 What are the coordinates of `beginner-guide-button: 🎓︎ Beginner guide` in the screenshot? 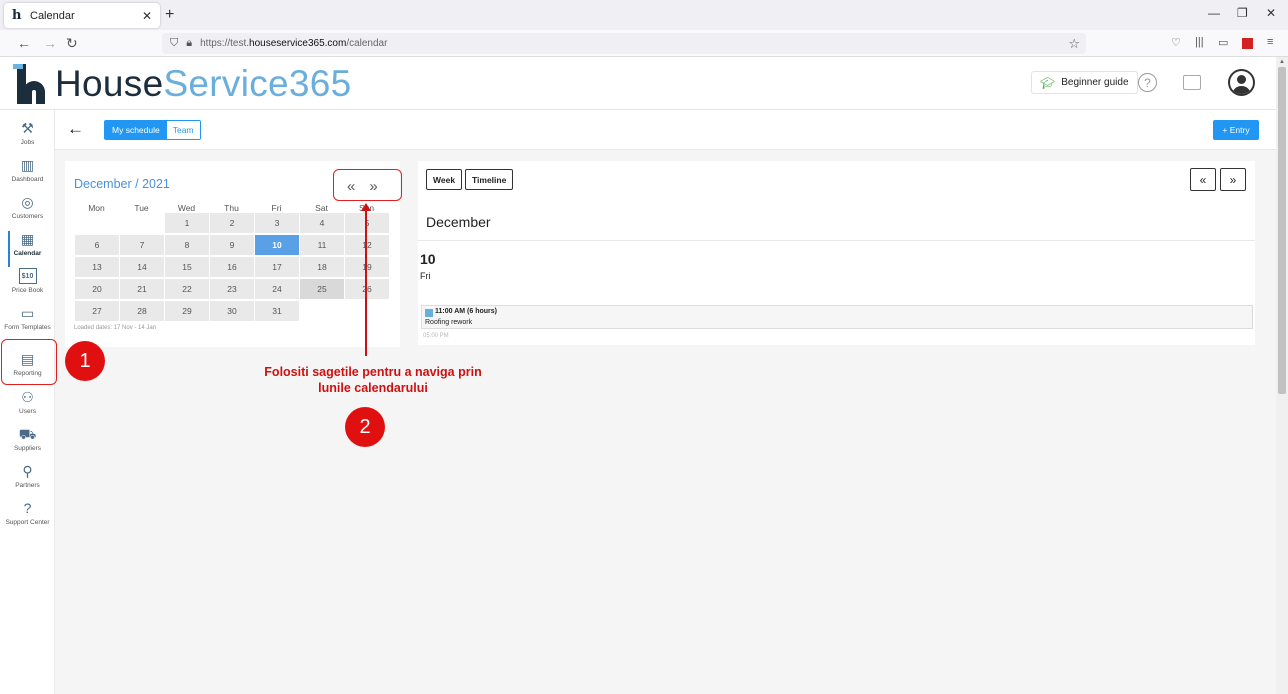 It's located at (1084, 82).